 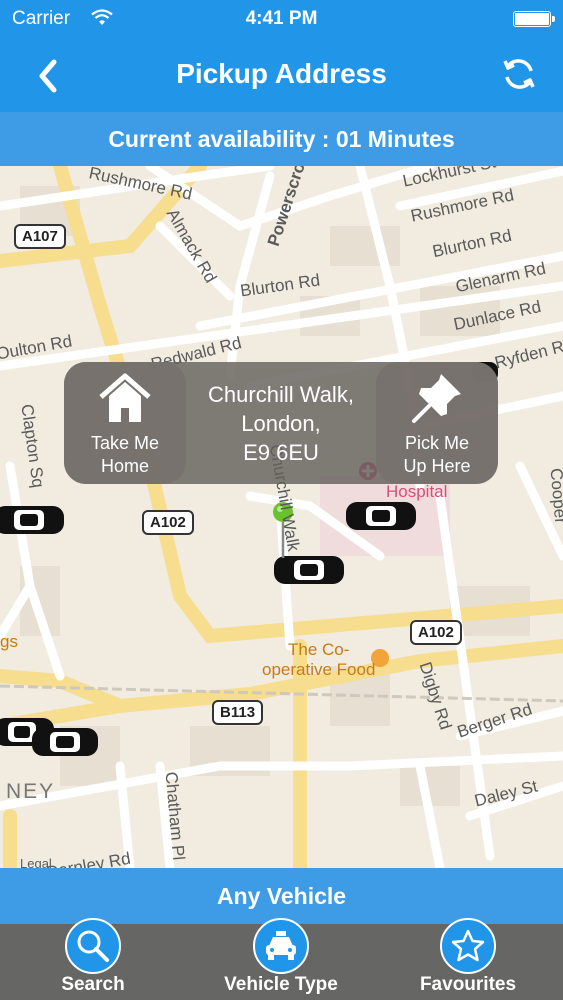 What do you see at coordinates (468, 945) in the screenshot?
I see `star-icon` at bounding box center [468, 945].